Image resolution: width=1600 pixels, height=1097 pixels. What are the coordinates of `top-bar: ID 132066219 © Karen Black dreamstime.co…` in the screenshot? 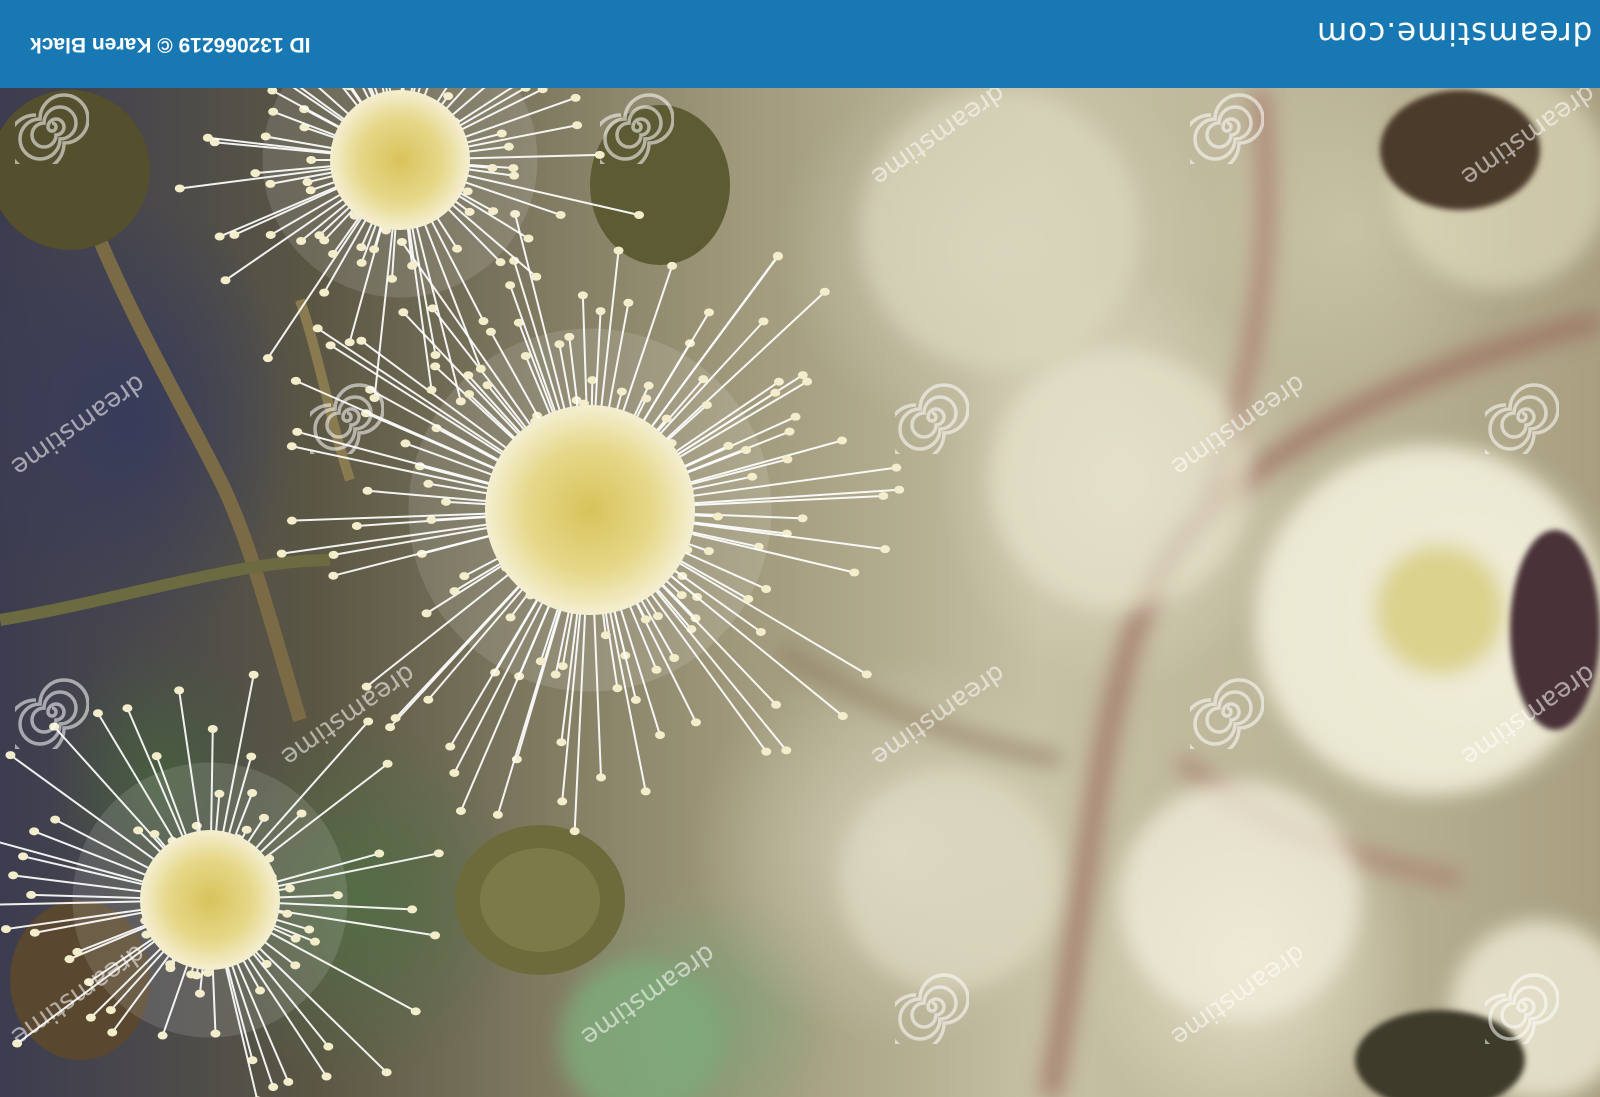 It's located at (800, 44).